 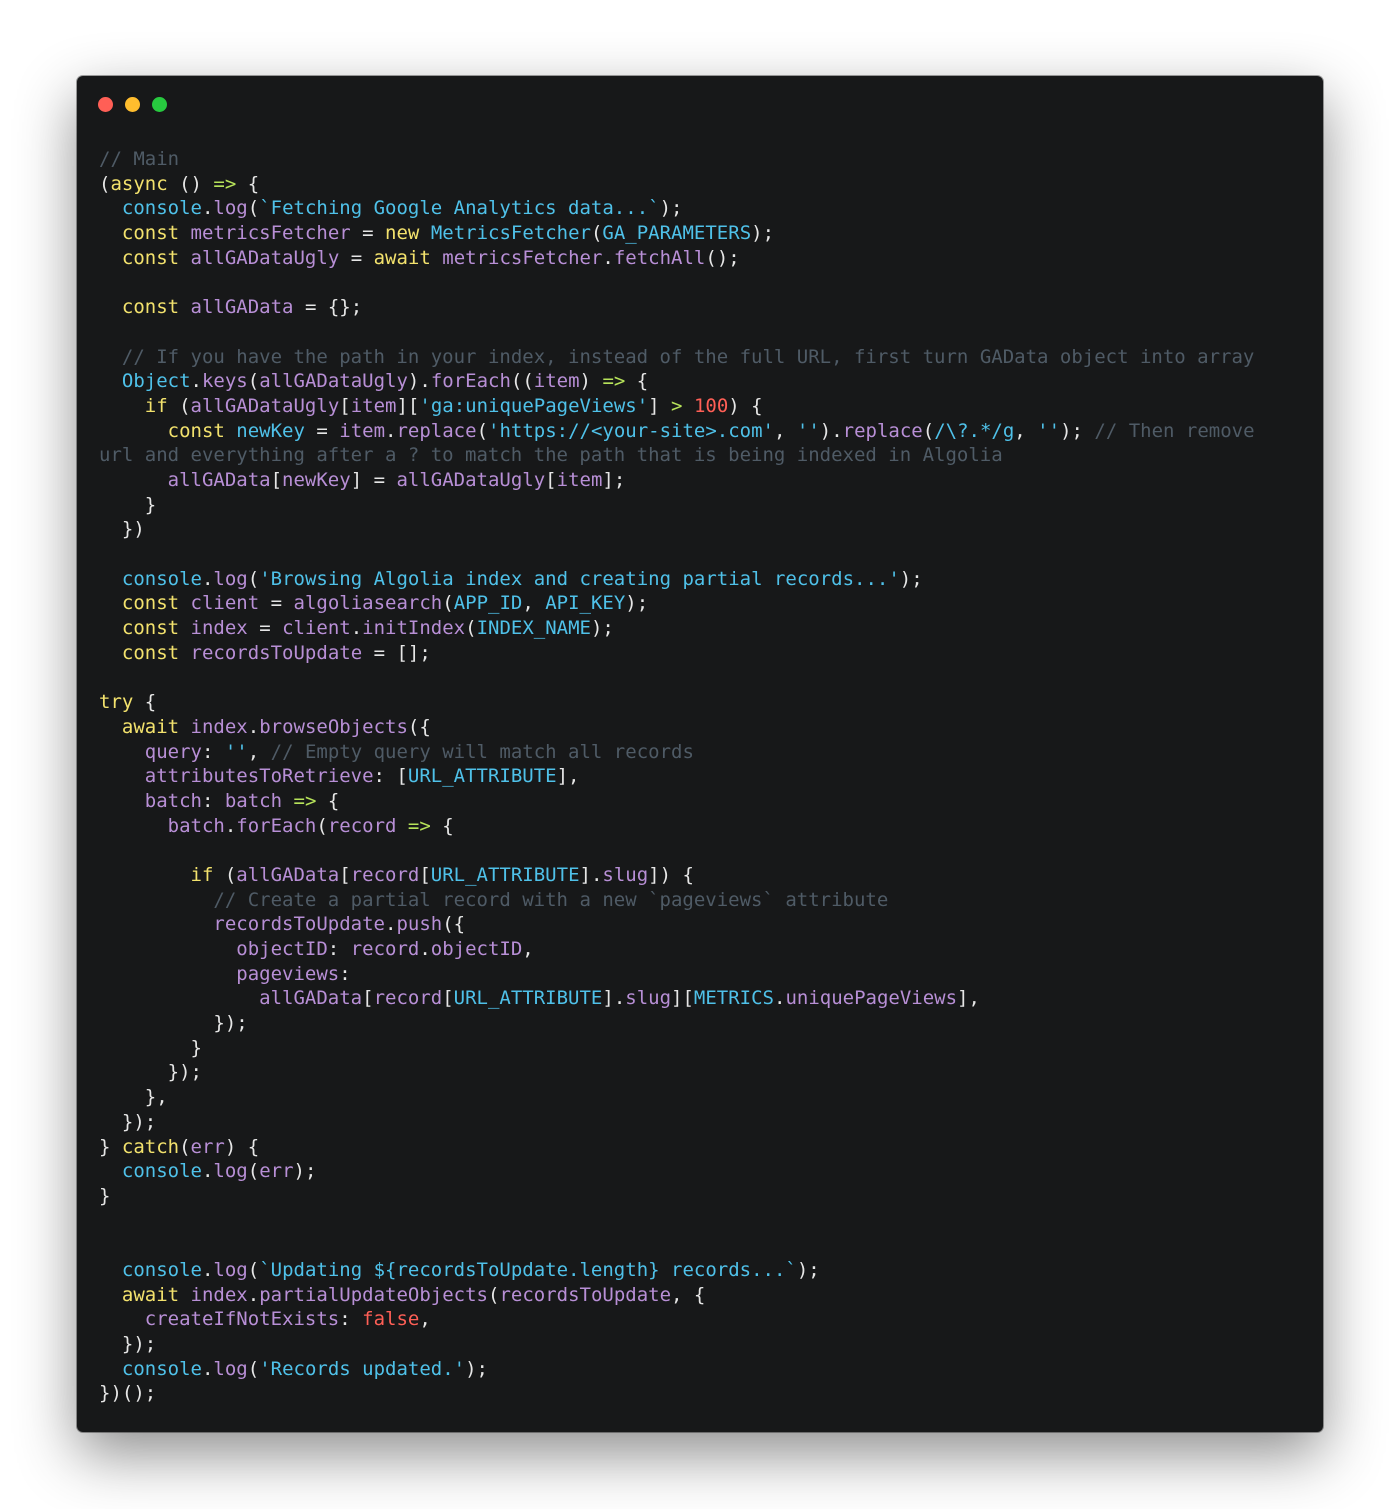 I want to click on code-token: METRICS, so click(x=733, y=998).